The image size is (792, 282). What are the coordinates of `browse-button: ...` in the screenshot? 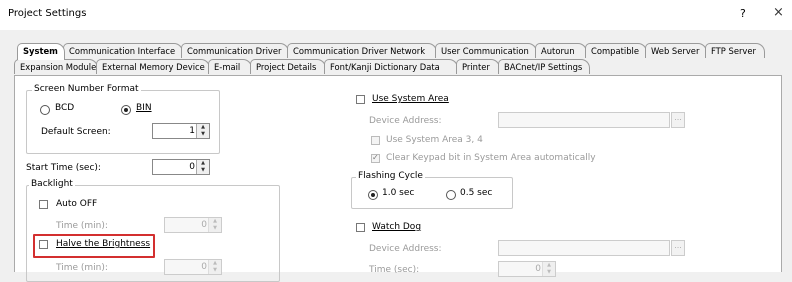 It's located at (678, 120).